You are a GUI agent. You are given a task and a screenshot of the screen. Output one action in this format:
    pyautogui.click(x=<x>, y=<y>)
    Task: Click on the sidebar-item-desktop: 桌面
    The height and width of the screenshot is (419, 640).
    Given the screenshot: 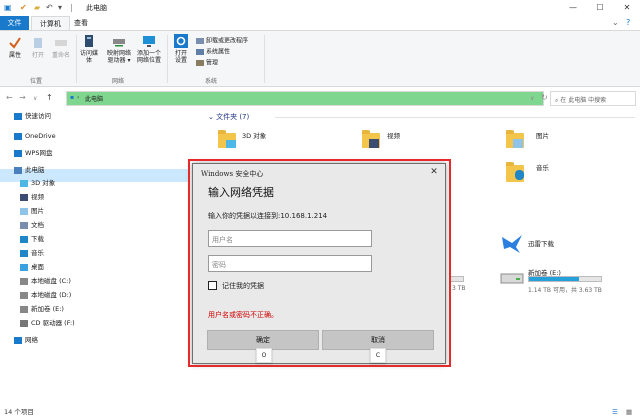 What is the action you would take?
    pyautogui.click(x=32, y=267)
    